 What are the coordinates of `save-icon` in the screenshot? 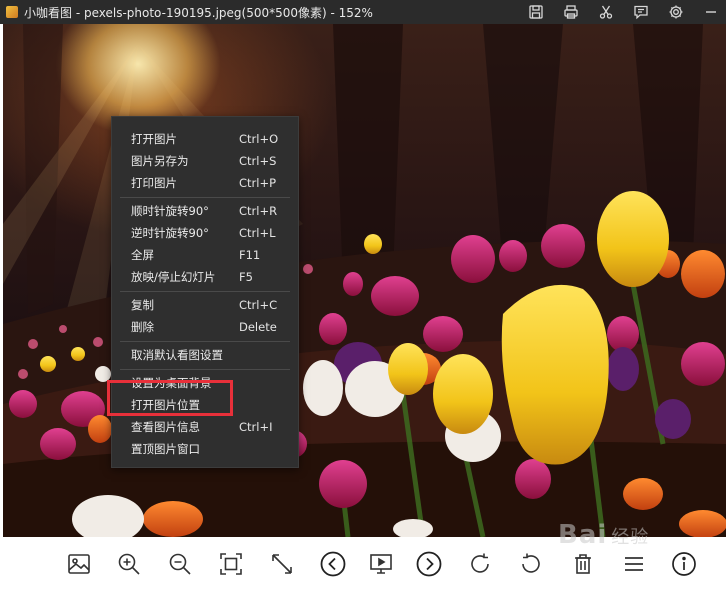 It's located at (536, 12).